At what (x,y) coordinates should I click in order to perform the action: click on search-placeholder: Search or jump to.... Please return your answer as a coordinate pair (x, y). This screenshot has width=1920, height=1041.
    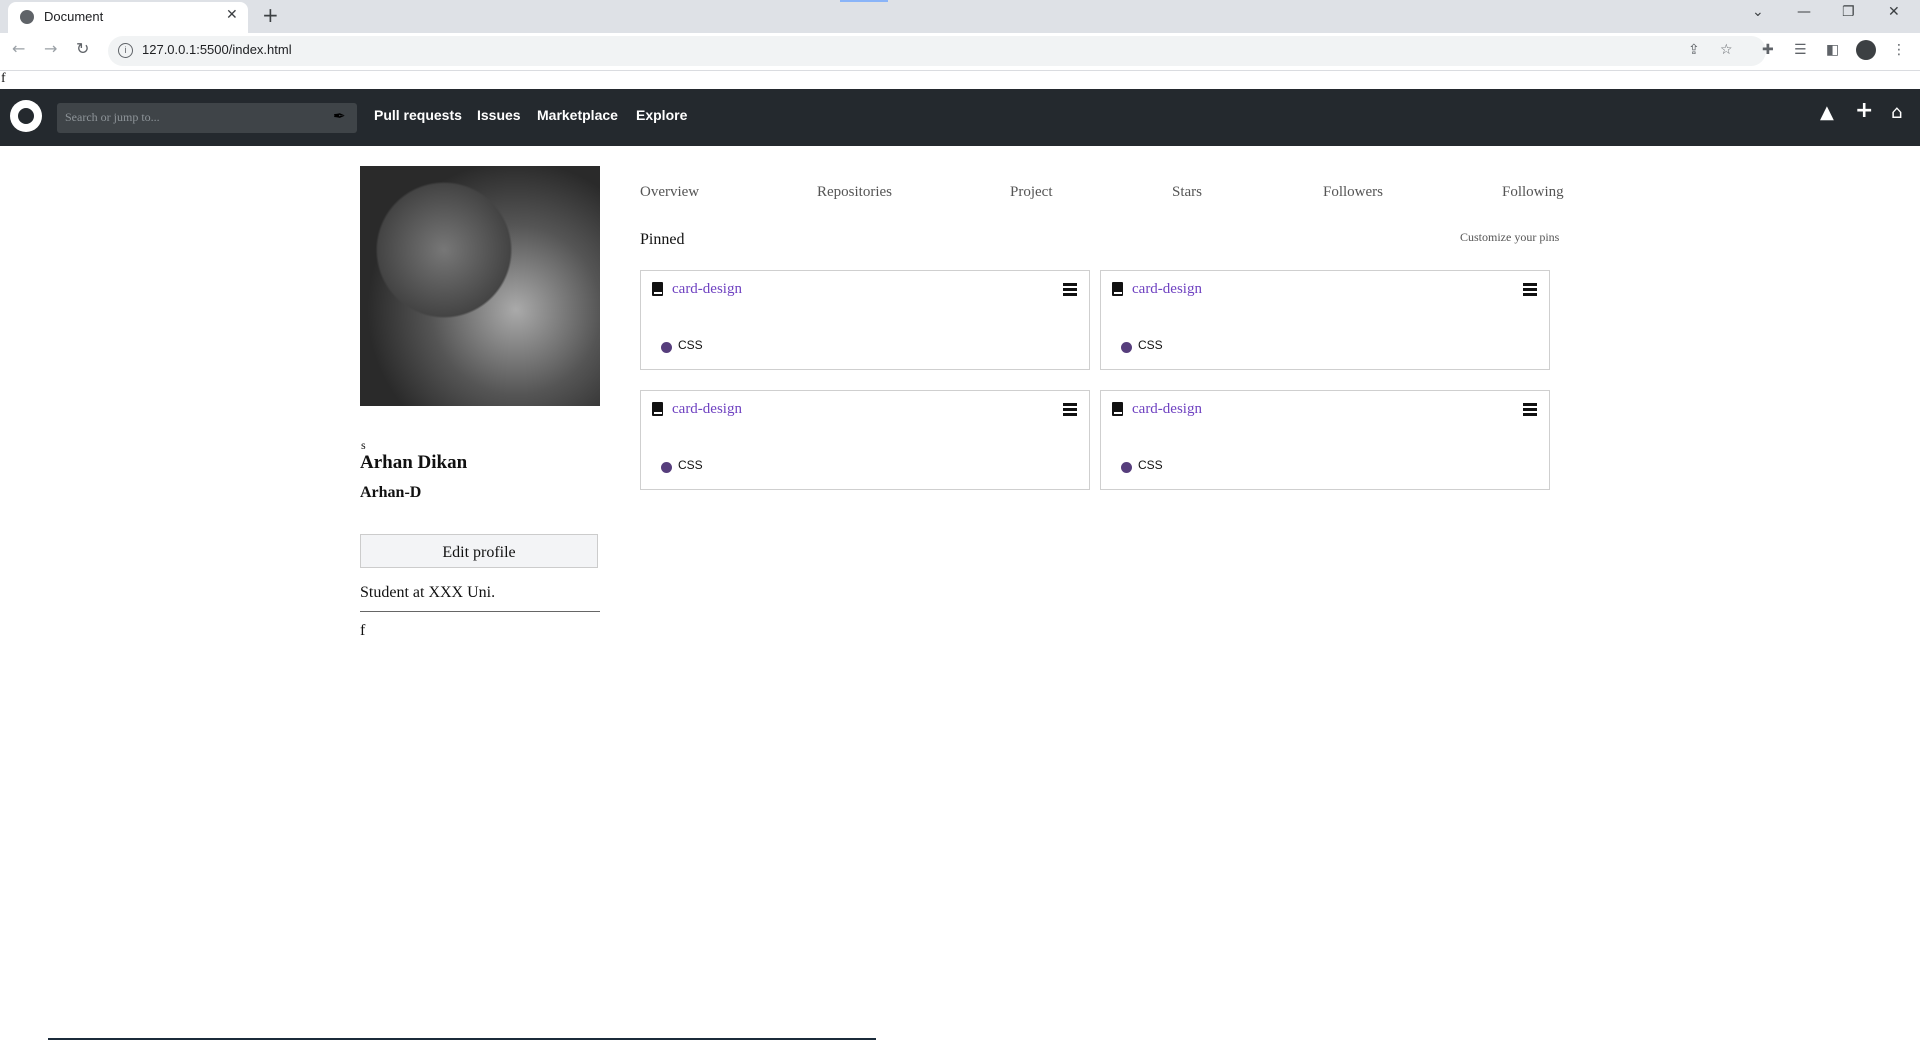
    Looking at the image, I should click on (112, 117).